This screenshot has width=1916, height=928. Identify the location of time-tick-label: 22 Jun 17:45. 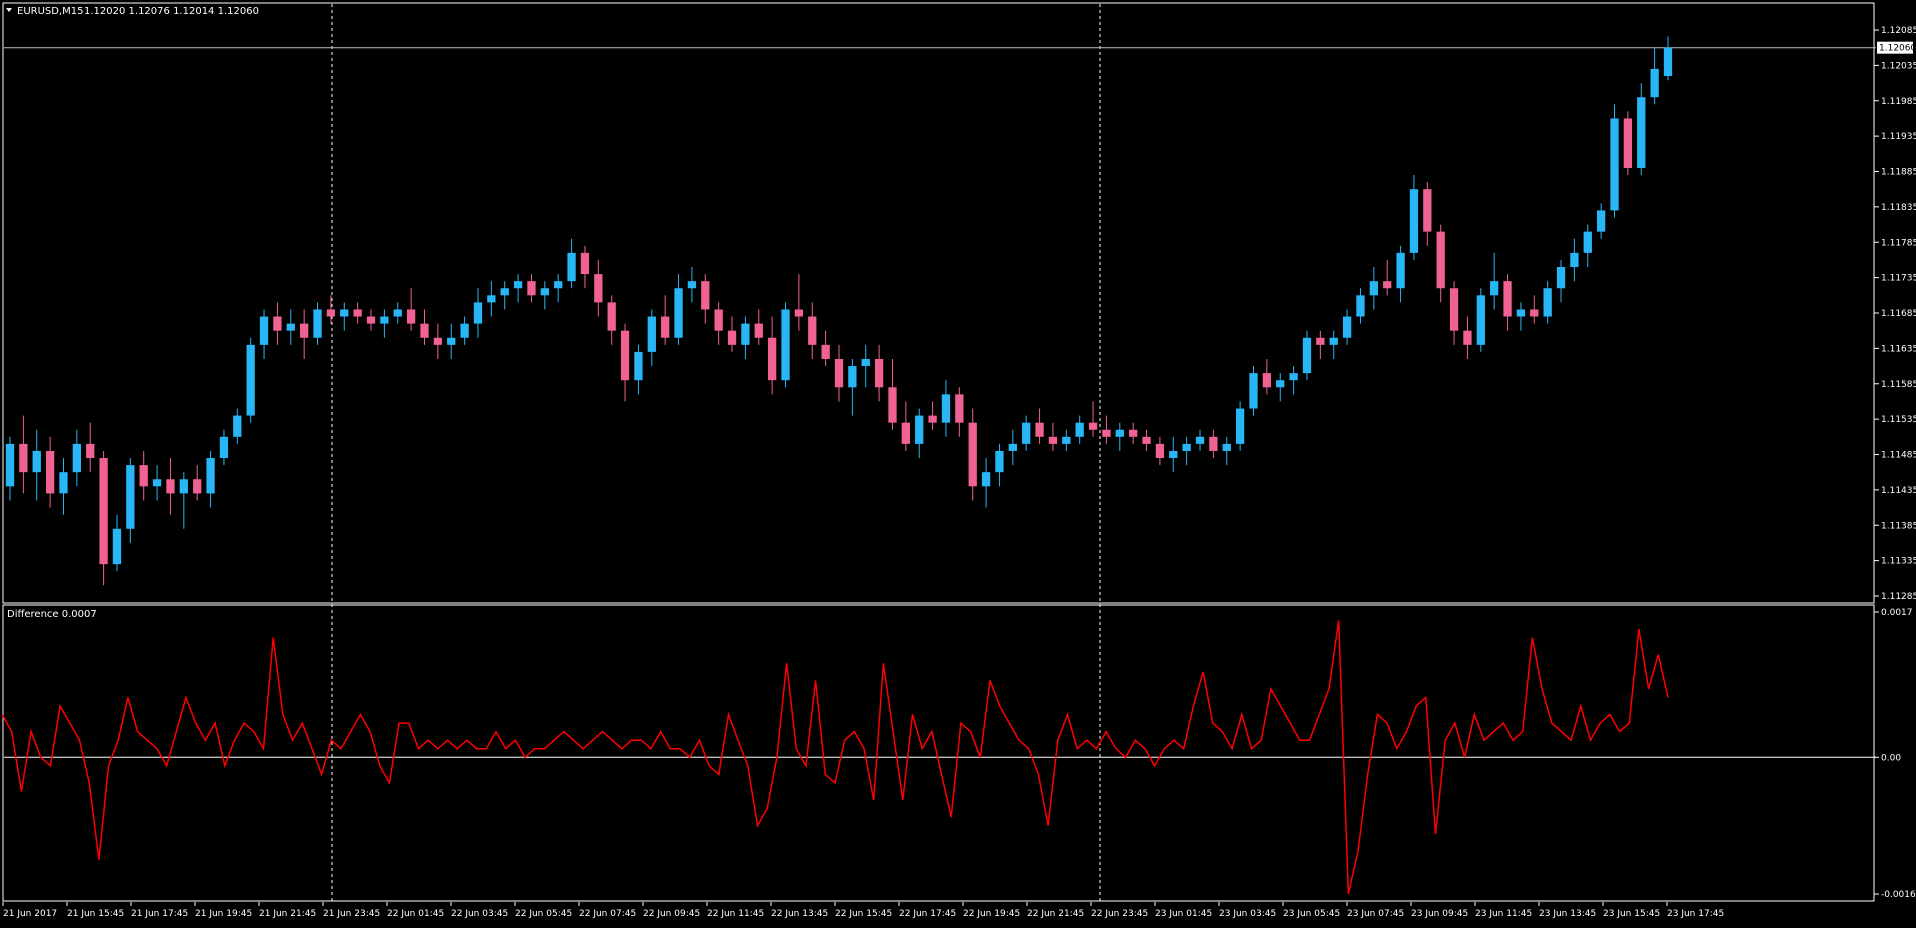
(927, 914).